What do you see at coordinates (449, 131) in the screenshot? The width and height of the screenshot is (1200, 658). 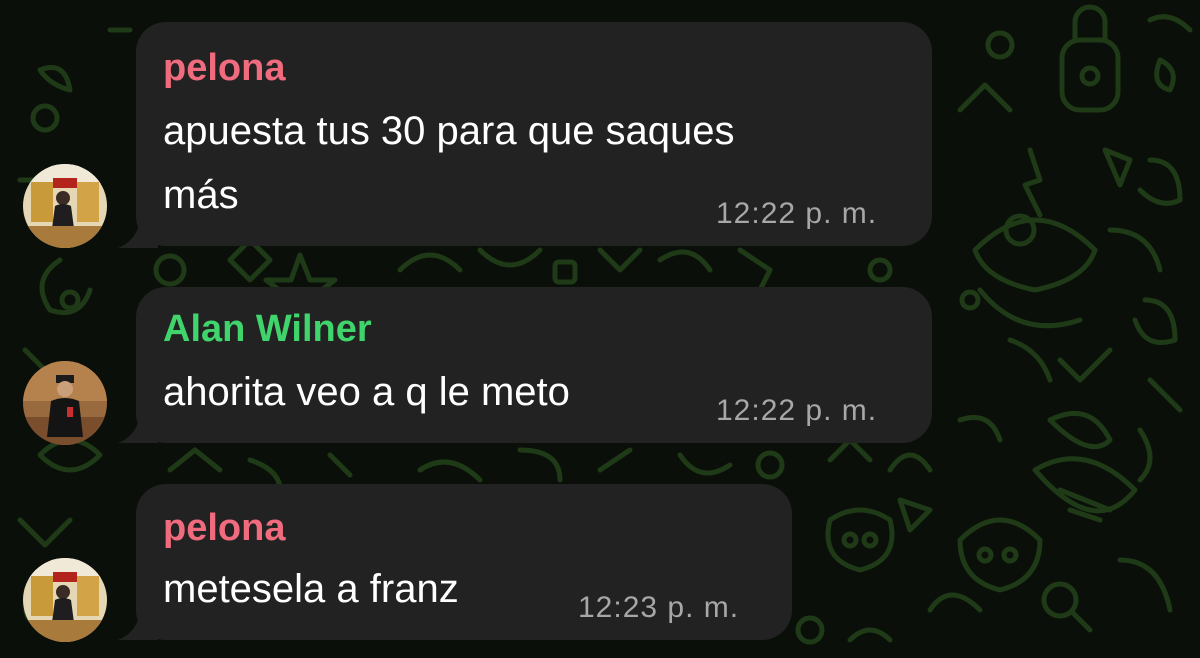 I see `message-text-line-1: apuesta tus 30 para que saques` at bounding box center [449, 131].